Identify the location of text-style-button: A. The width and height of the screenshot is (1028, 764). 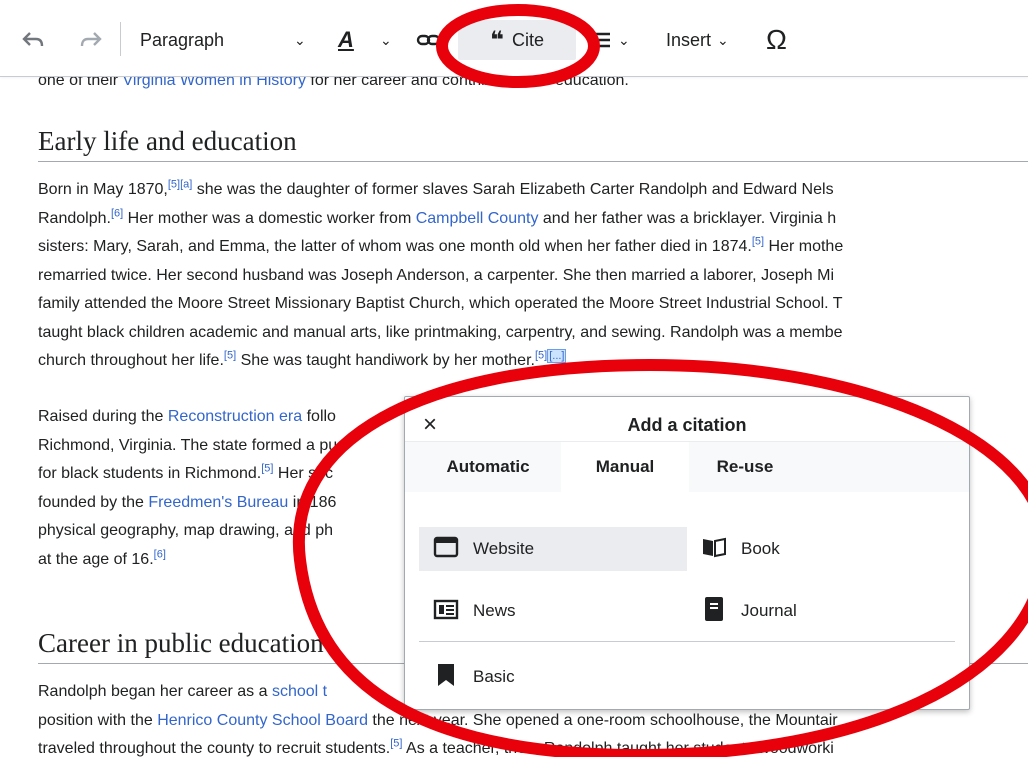
(346, 40).